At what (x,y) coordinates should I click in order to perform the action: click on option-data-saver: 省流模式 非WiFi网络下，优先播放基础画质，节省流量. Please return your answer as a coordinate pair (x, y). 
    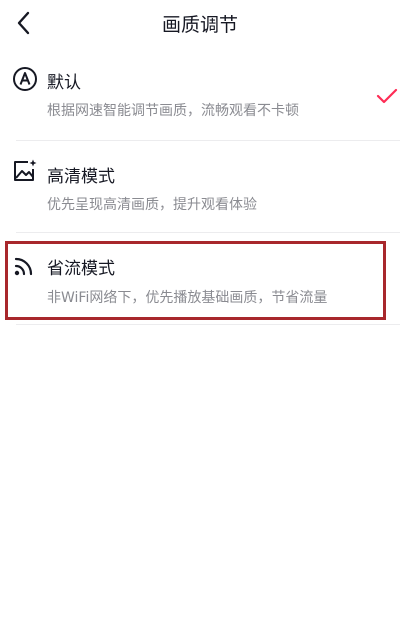
    Looking at the image, I should click on (200, 282).